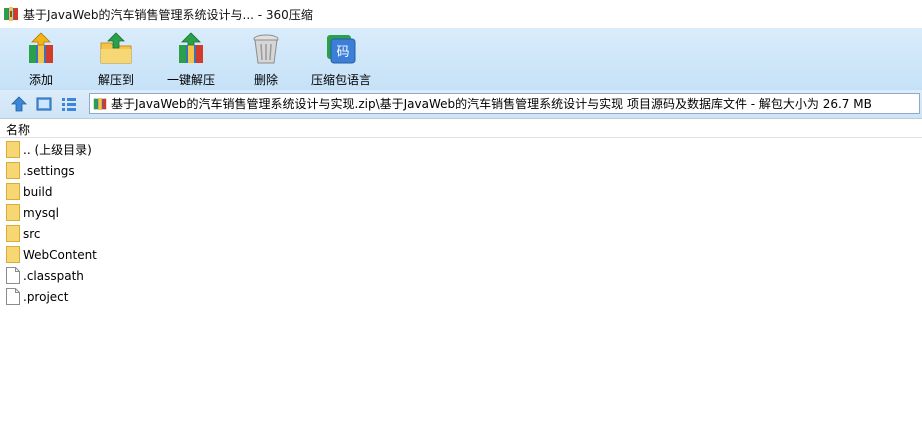  I want to click on delete-button: 删除, so click(266, 59).